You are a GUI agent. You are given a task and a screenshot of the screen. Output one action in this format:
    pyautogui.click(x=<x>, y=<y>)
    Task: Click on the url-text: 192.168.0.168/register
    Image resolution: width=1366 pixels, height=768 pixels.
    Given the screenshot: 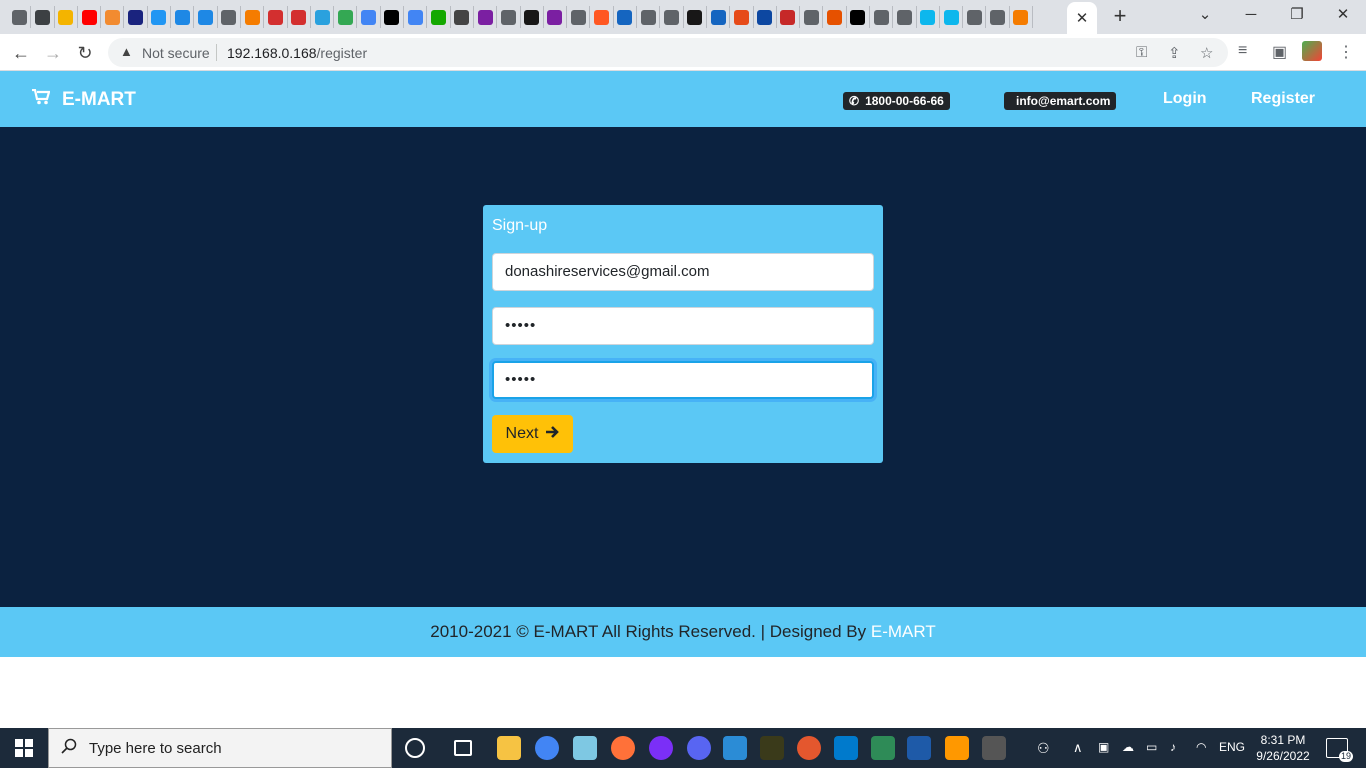 What is the action you would take?
    pyautogui.click(x=297, y=53)
    